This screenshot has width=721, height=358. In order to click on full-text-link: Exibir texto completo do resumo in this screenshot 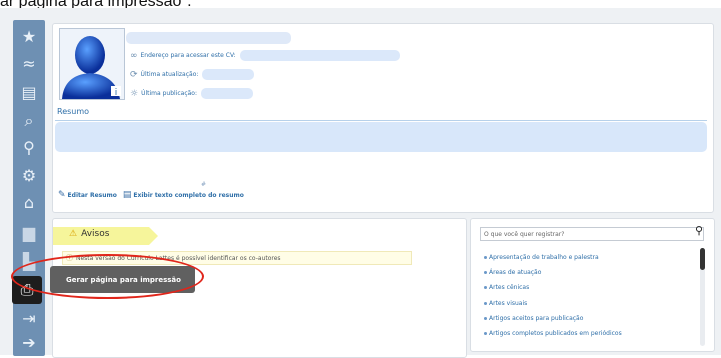, I will do `click(188, 195)`.